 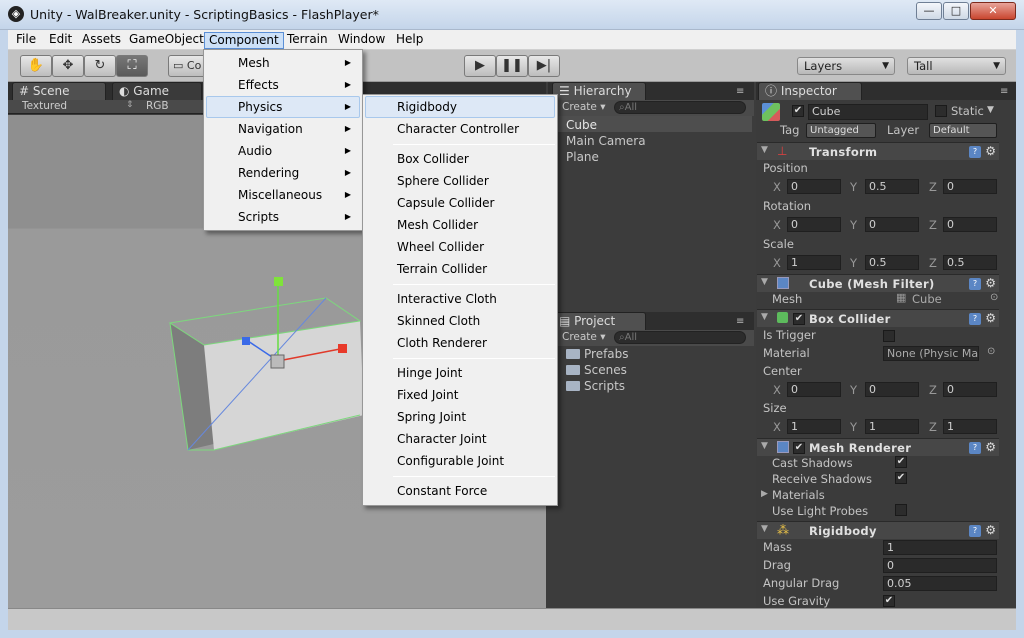 I want to click on center-x-field: 0, so click(x=814, y=389).